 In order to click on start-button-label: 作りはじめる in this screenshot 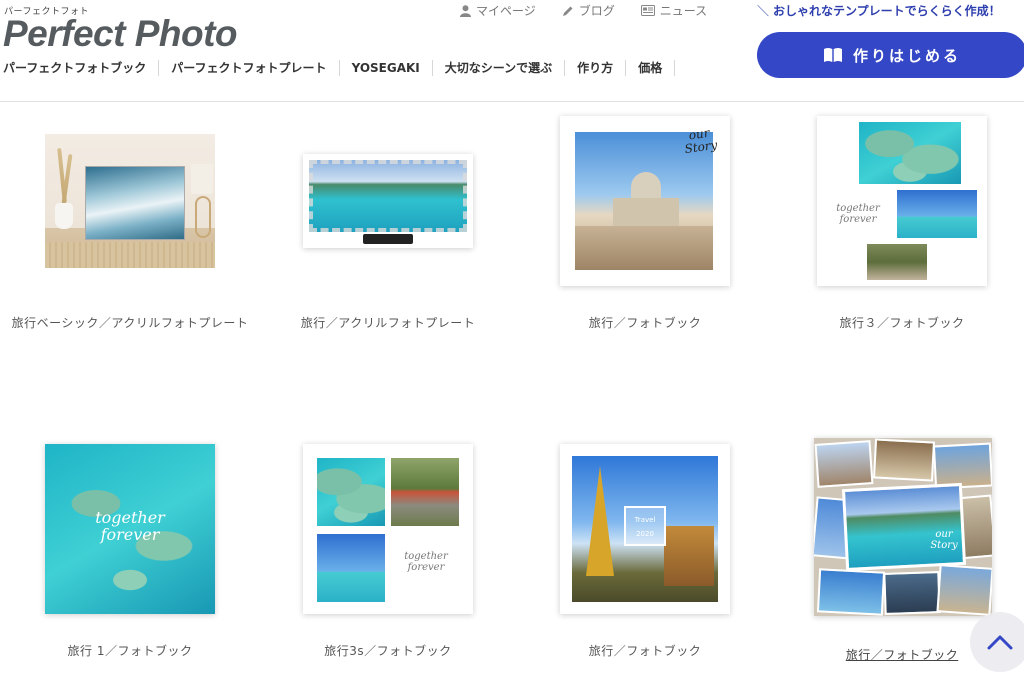, I will do `click(906, 55)`.